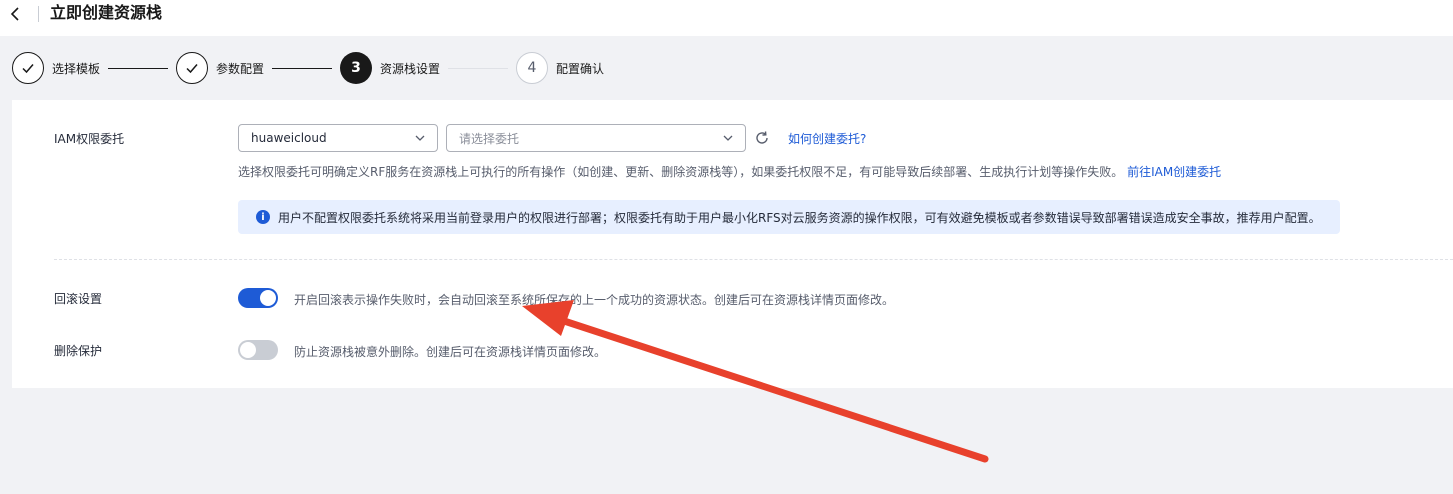  Describe the element at coordinates (258, 350) in the screenshot. I see `deletion-protection-toggle` at that location.